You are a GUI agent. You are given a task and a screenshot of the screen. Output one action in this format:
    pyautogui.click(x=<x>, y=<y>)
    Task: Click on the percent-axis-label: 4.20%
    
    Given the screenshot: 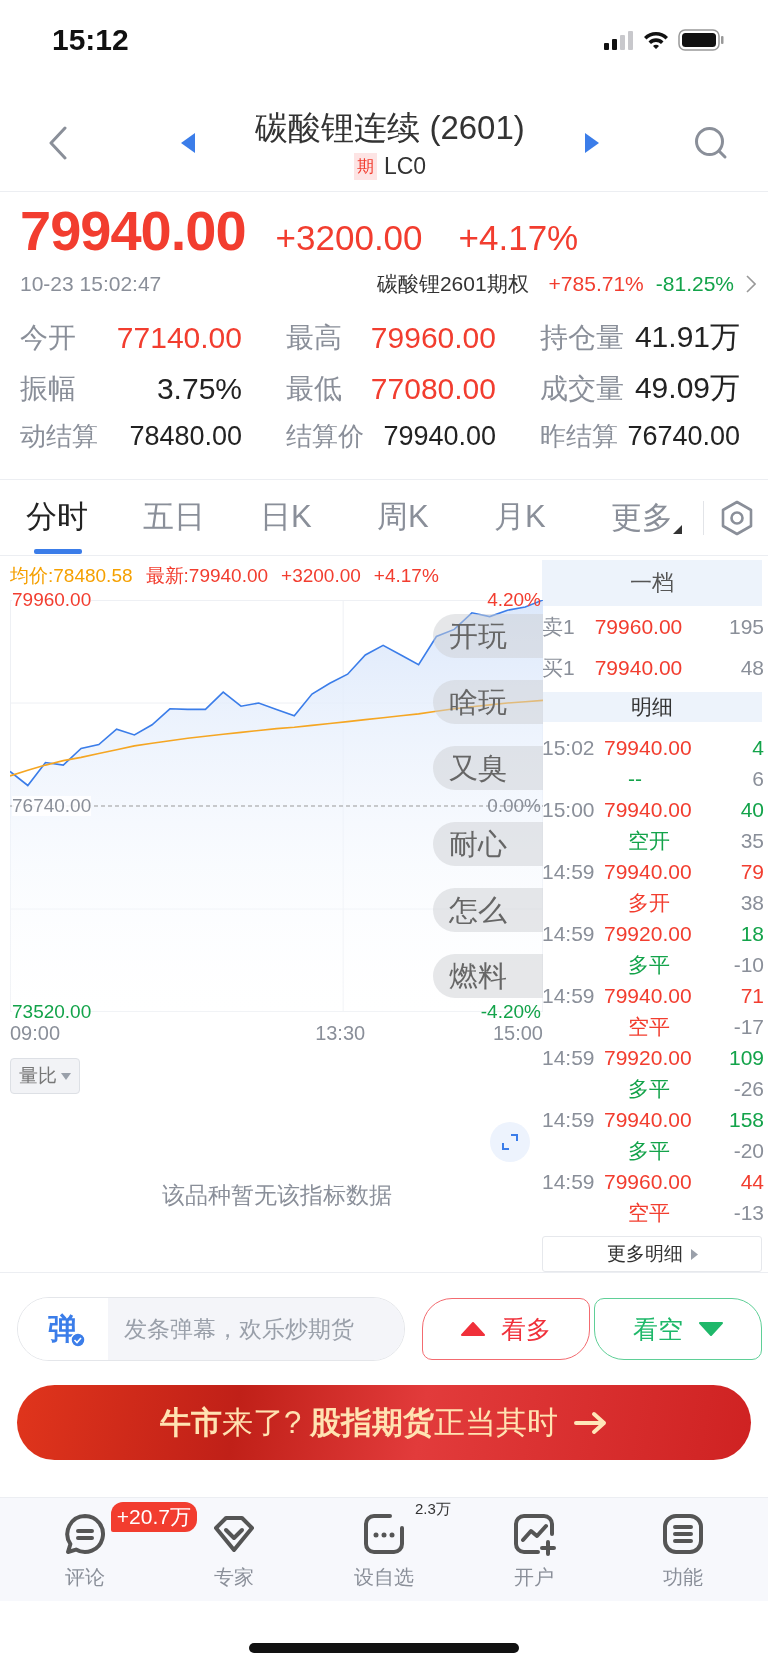 What is the action you would take?
    pyautogui.click(x=514, y=600)
    